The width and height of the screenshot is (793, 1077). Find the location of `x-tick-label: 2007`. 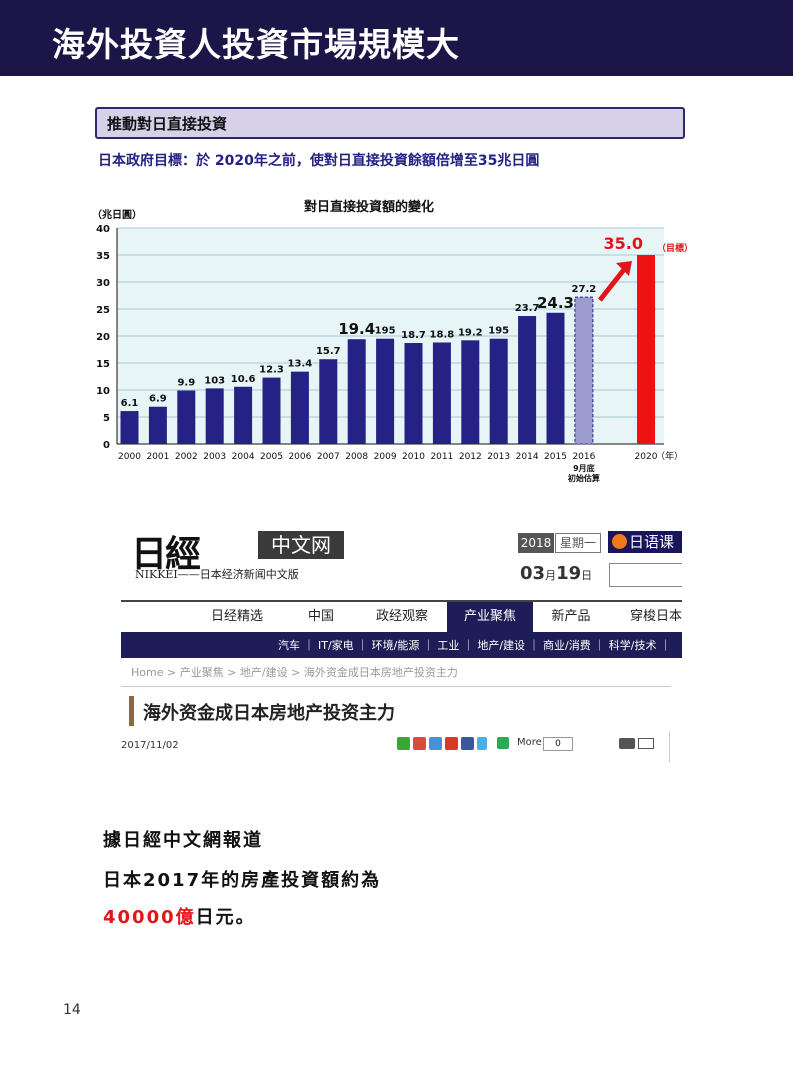

x-tick-label: 2007 is located at coordinates (328, 457).